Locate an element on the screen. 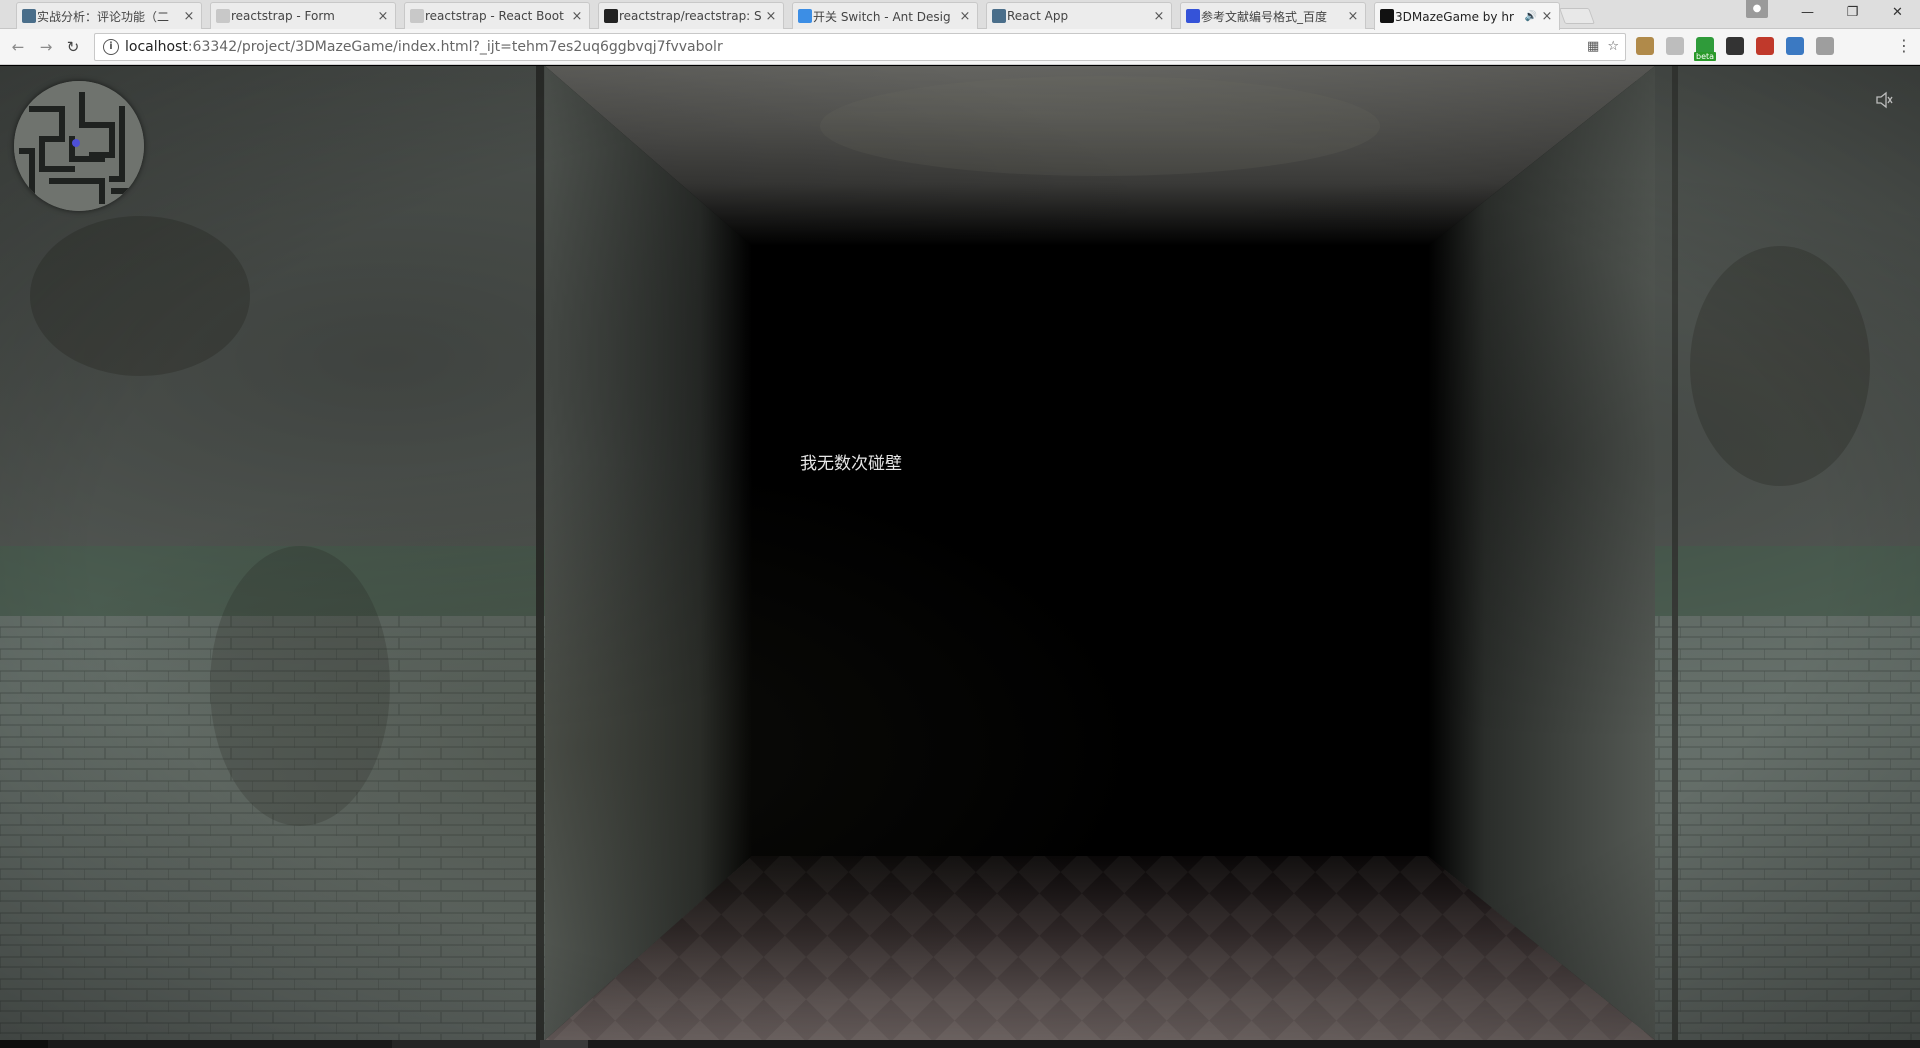  browser-tab: 3DMazeGame by hr 🔊 × is located at coordinates (1467, 16).